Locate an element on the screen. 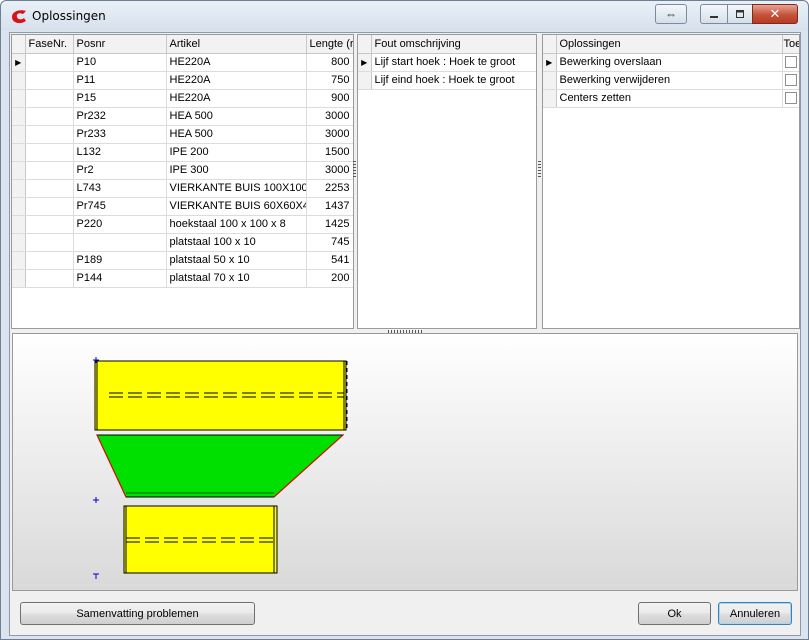 The image size is (809, 640). column-header-toepassen: Toe is located at coordinates (790, 44).